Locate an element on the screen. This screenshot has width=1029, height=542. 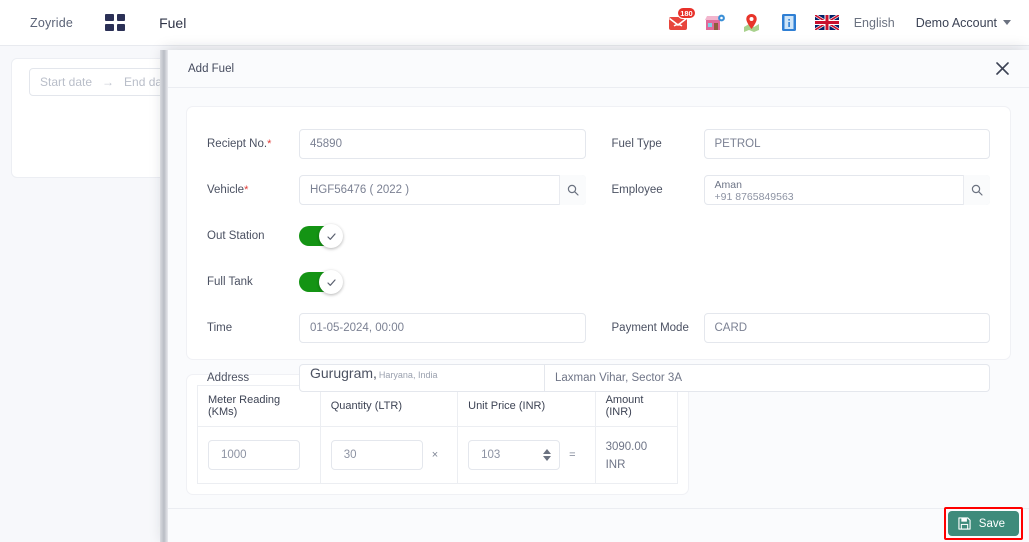
save-button: Save is located at coordinates (983, 523).